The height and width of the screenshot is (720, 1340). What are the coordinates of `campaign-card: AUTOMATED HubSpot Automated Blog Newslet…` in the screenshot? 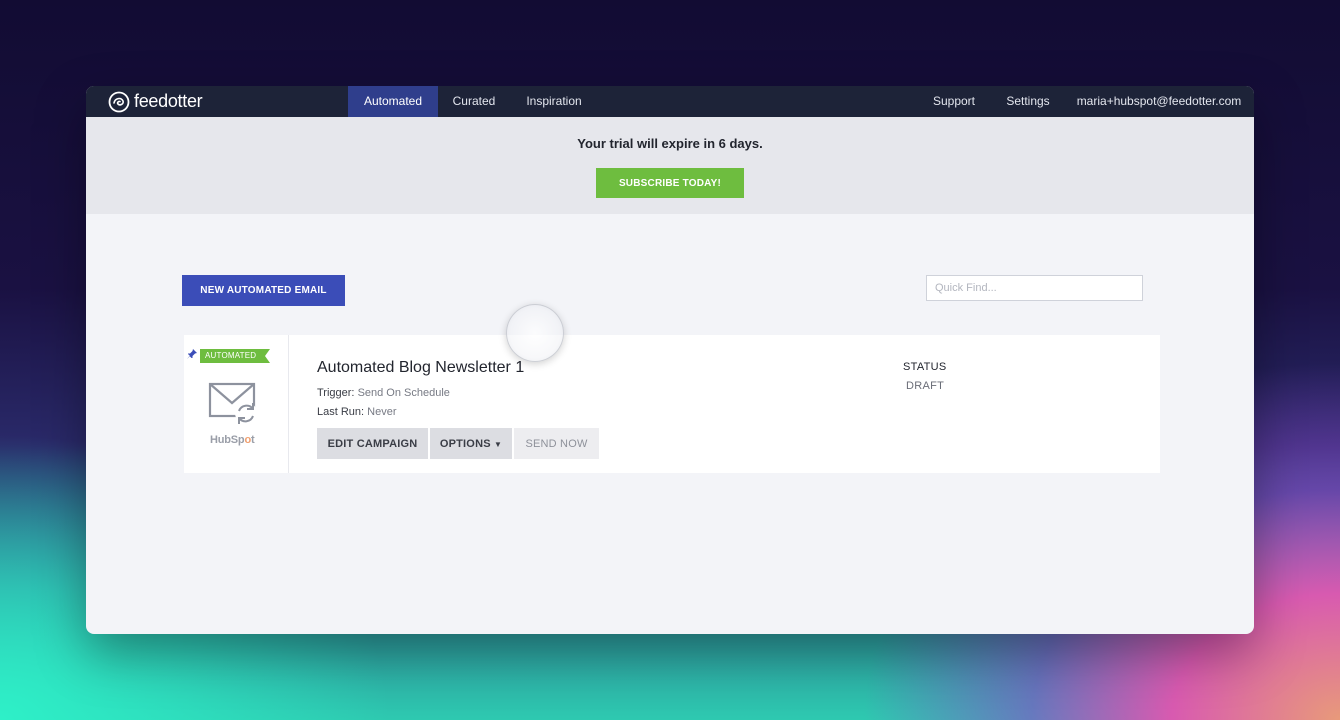 It's located at (672, 404).